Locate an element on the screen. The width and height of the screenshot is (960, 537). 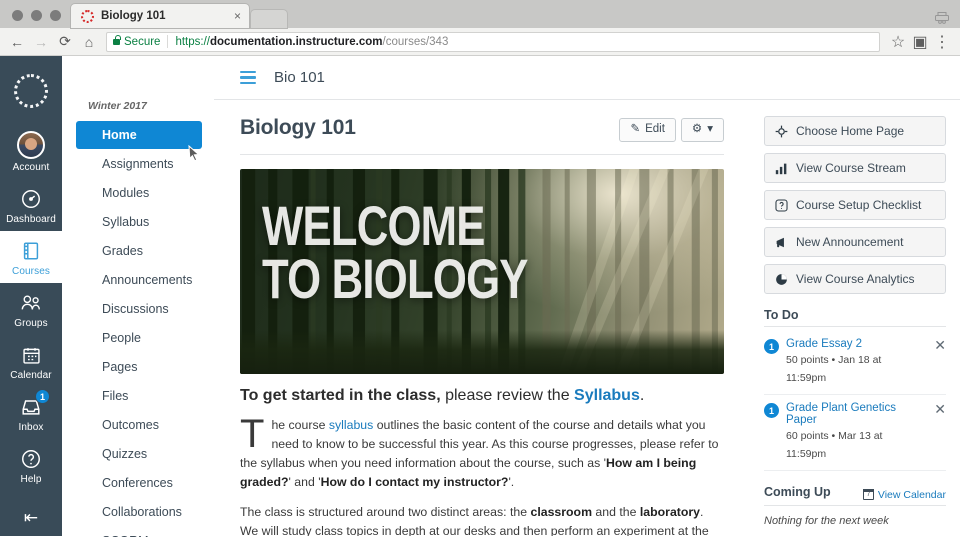
sidebar-item-label: Calendar is located at coordinates (31, 375).